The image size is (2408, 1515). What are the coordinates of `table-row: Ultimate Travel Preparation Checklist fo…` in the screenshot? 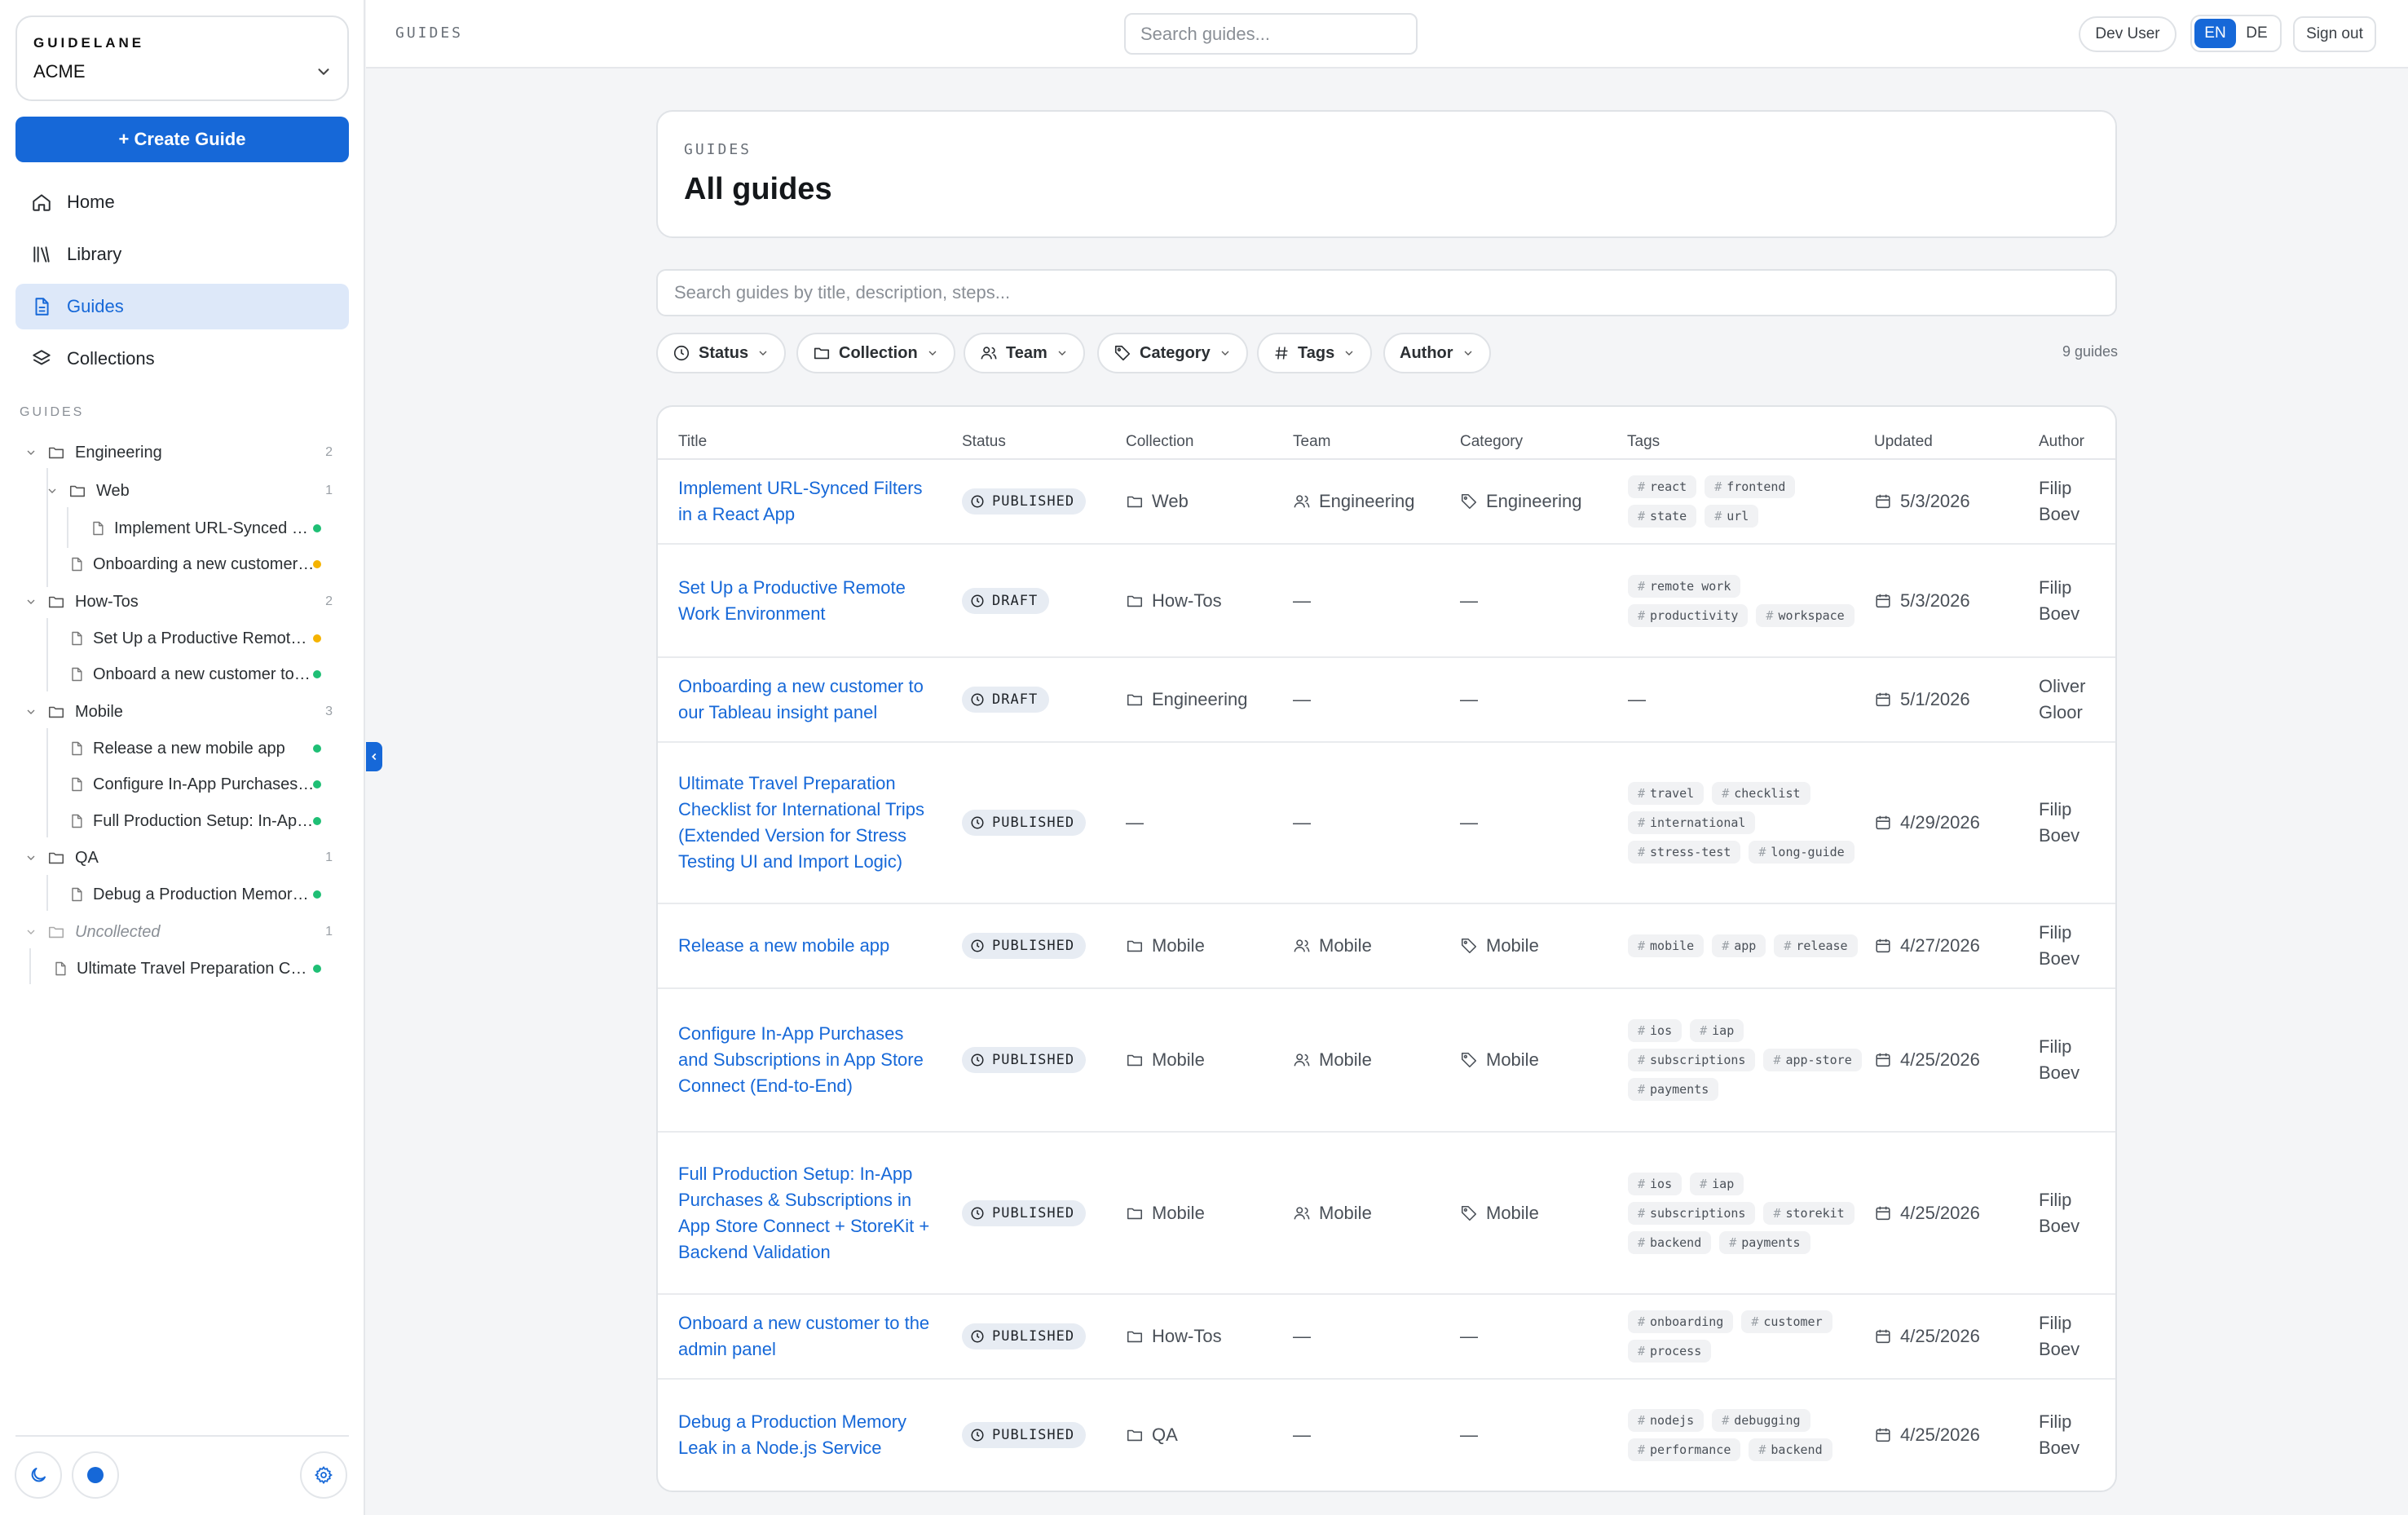 It's located at (1386, 823).